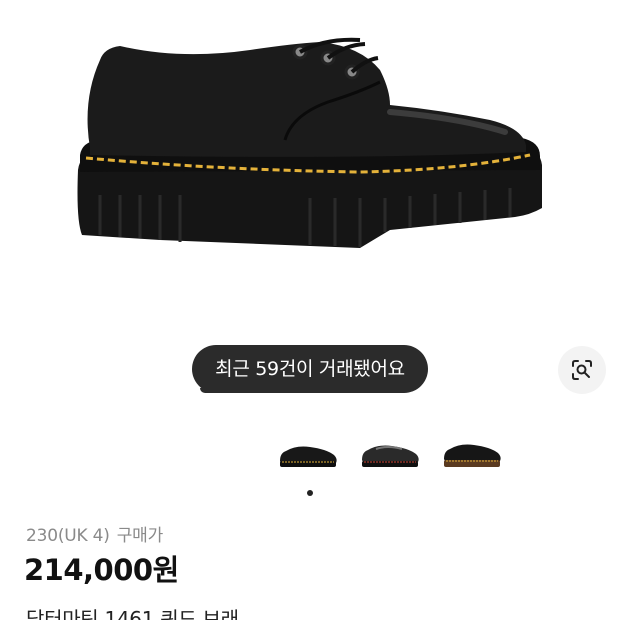  I want to click on trade-count-badge: 최근 59건이 거래됐어요, so click(310, 369).